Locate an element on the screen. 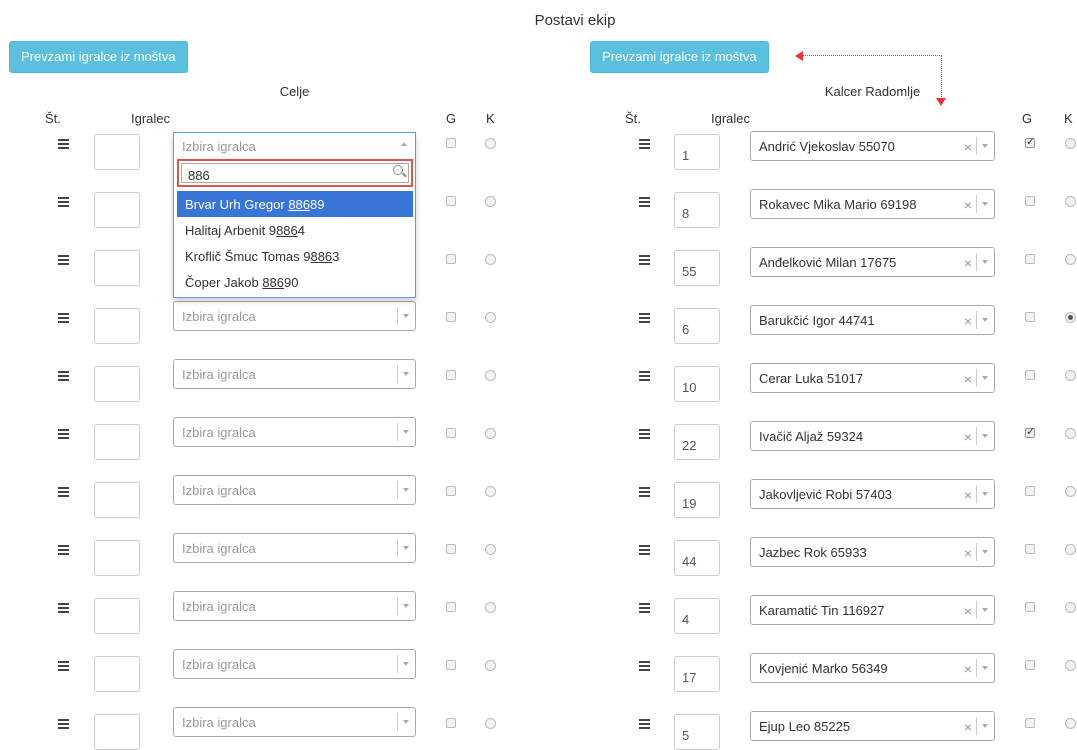  left-import-players-button: Prevzami igralce iz moštva is located at coordinates (98, 57).